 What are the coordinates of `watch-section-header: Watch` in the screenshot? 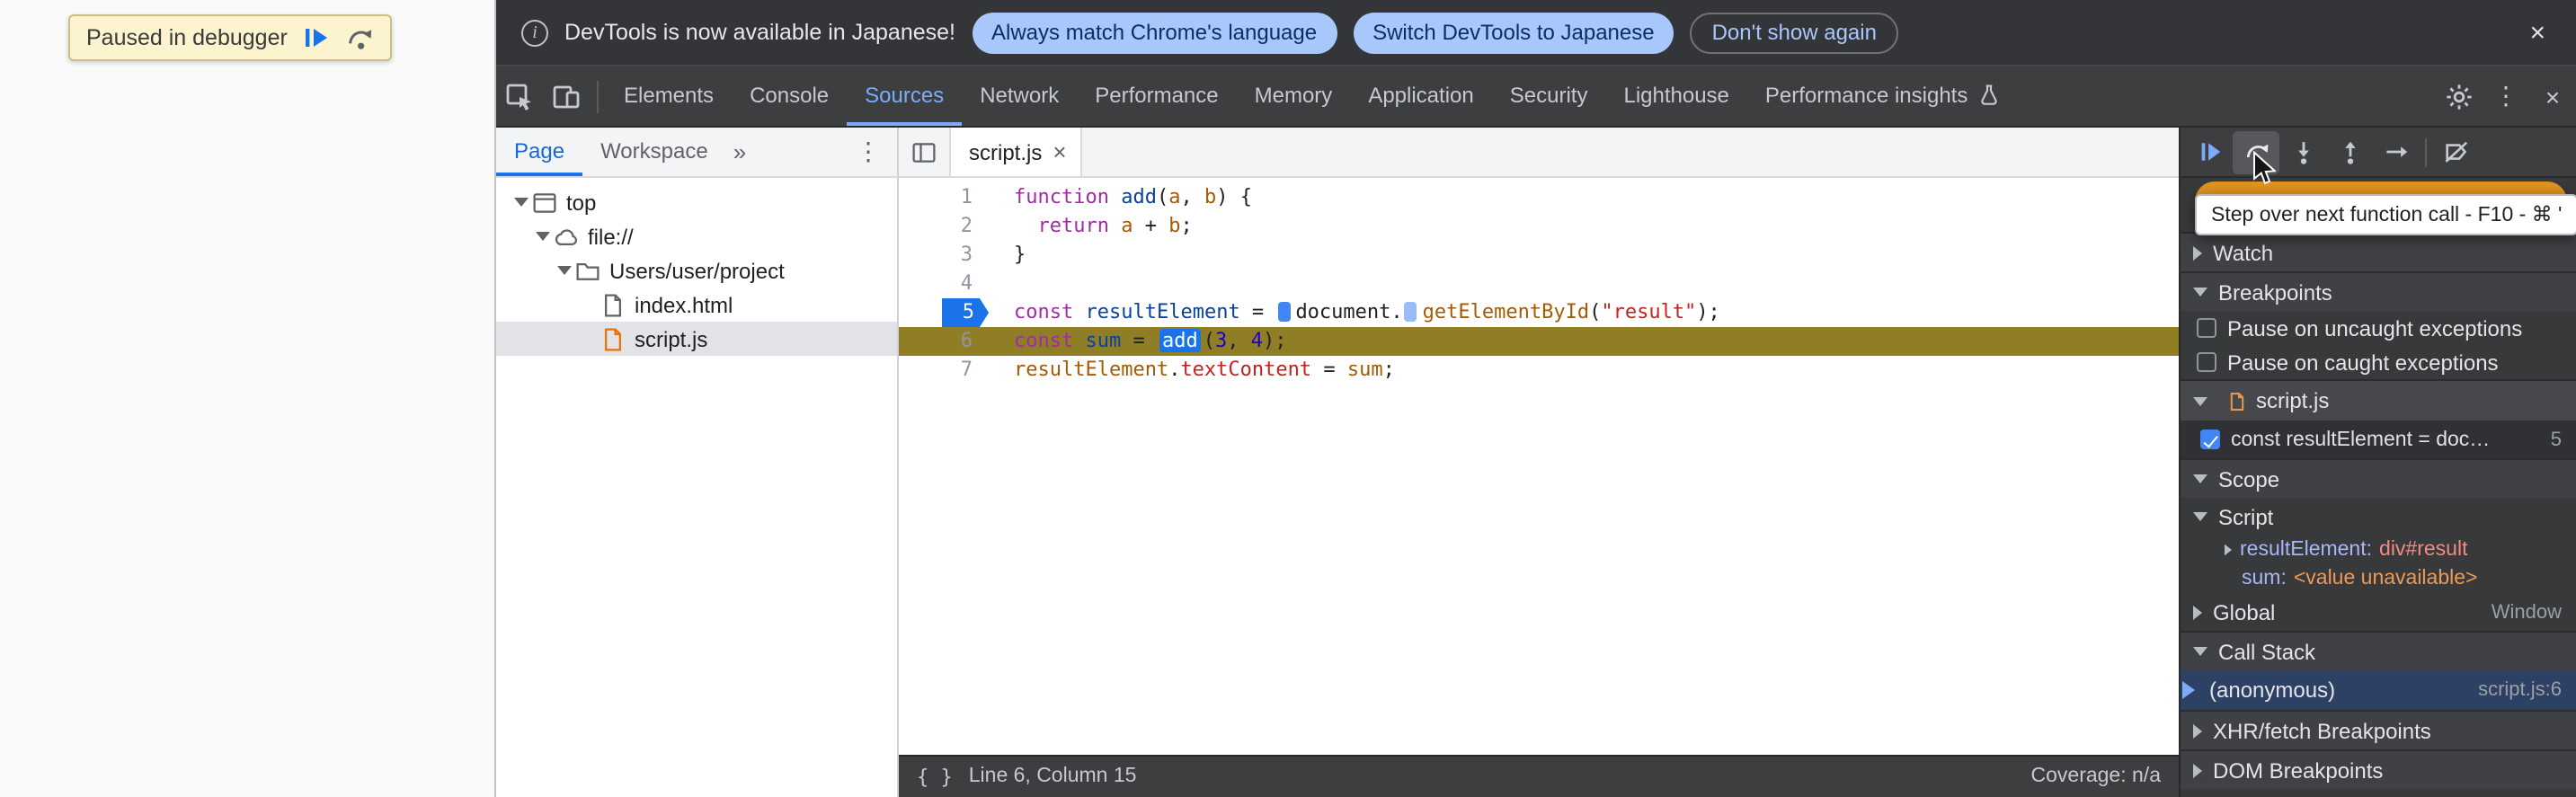 It's located at (2378, 251).